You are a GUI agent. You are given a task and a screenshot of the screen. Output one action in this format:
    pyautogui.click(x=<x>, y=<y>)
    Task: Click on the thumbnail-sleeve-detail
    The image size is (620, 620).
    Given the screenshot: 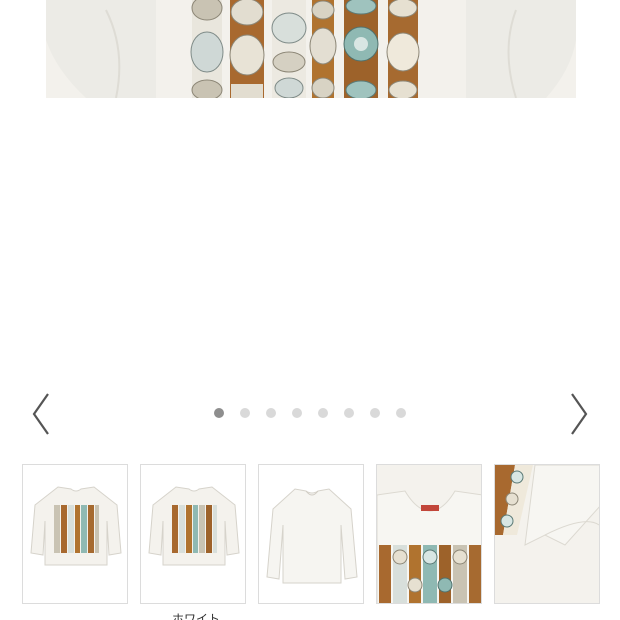 What is the action you would take?
    pyautogui.click(x=547, y=534)
    